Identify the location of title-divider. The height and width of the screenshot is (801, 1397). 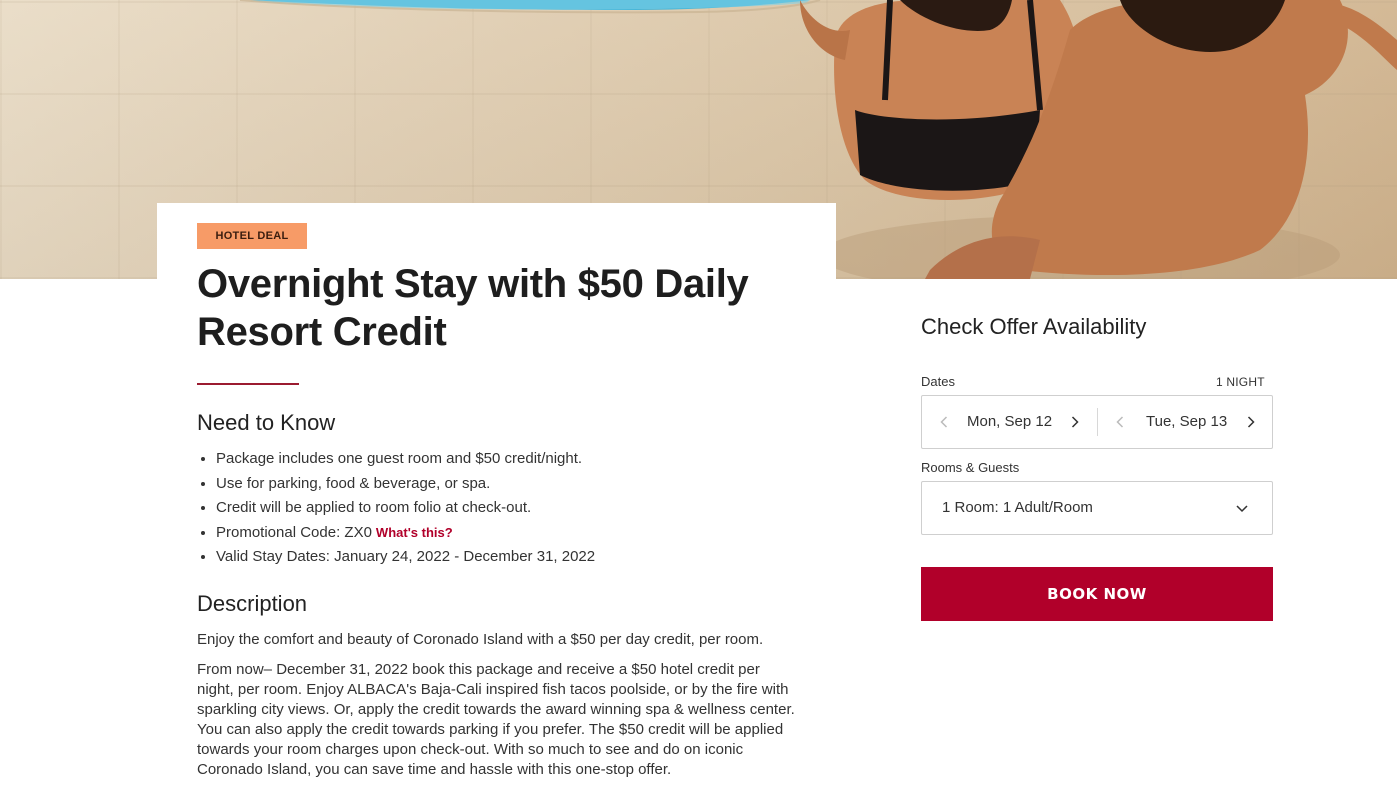
(248, 384).